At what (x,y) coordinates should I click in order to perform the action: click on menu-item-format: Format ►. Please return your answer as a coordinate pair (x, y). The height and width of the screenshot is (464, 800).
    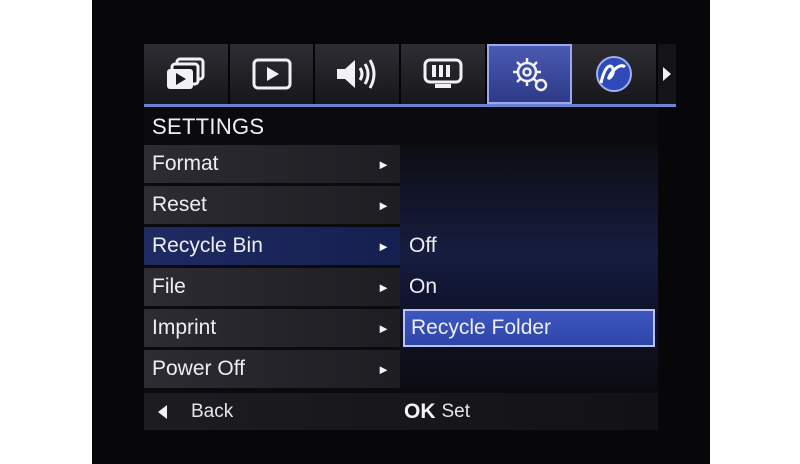
    Looking at the image, I should click on (272, 164).